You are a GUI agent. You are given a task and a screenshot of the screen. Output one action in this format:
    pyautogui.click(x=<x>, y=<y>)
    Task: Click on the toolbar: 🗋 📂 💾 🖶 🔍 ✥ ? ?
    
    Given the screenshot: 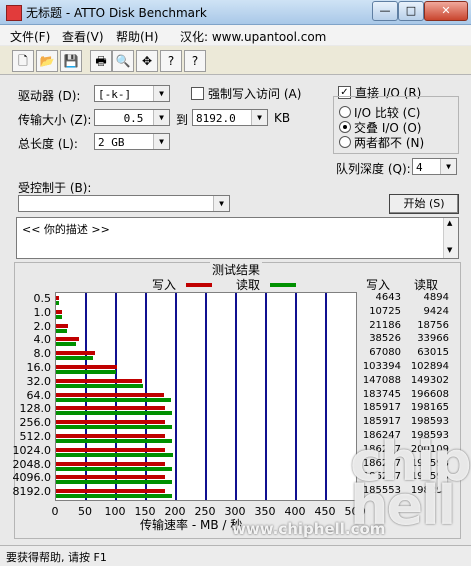 What is the action you would take?
    pyautogui.click(x=235, y=60)
    